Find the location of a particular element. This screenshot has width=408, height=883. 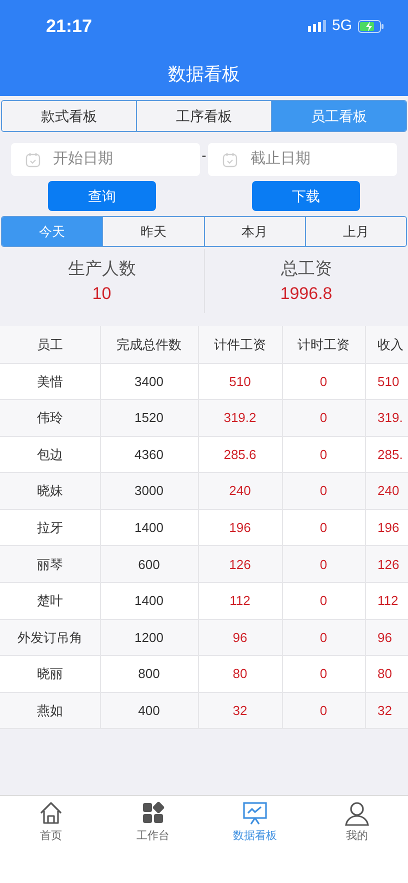

column-header: 收入 is located at coordinates (386, 344).